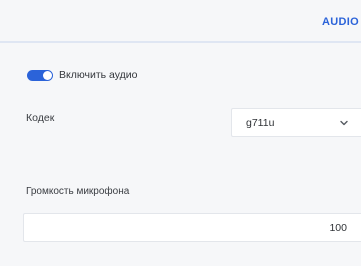 Image resolution: width=361 pixels, height=266 pixels. What do you see at coordinates (78, 191) in the screenshot?
I see `mic-volume-label: Громкость микрофона` at bounding box center [78, 191].